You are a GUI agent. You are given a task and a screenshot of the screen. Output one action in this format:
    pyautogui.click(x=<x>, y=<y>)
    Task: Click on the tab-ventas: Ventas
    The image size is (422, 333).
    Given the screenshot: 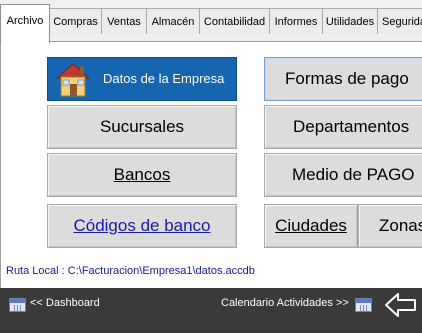 What is the action you would take?
    pyautogui.click(x=124, y=21)
    